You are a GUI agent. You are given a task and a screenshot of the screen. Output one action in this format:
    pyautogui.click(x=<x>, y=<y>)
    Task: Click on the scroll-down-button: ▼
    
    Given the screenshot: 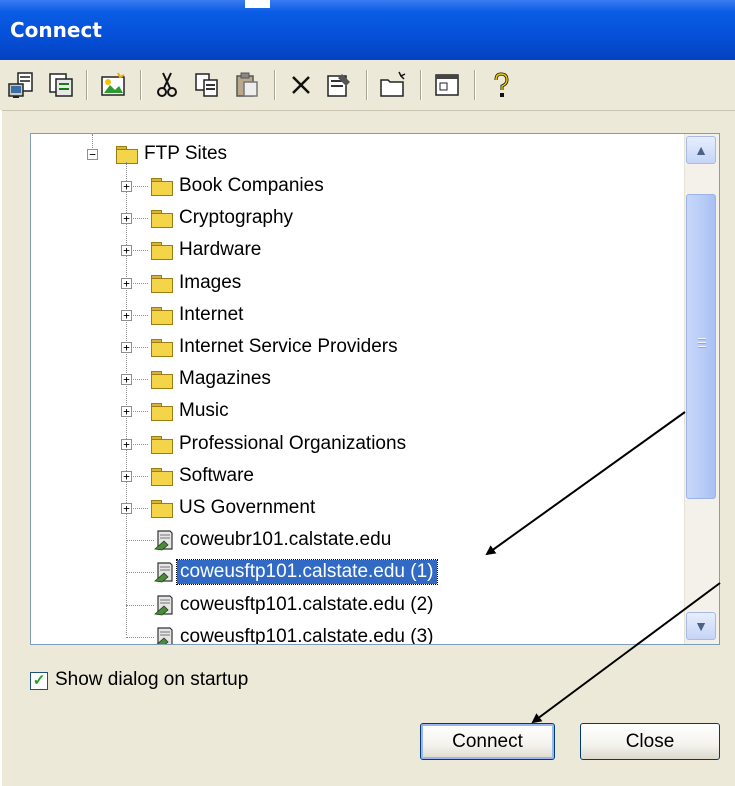 What is the action you would take?
    pyautogui.click(x=701, y=626)
    